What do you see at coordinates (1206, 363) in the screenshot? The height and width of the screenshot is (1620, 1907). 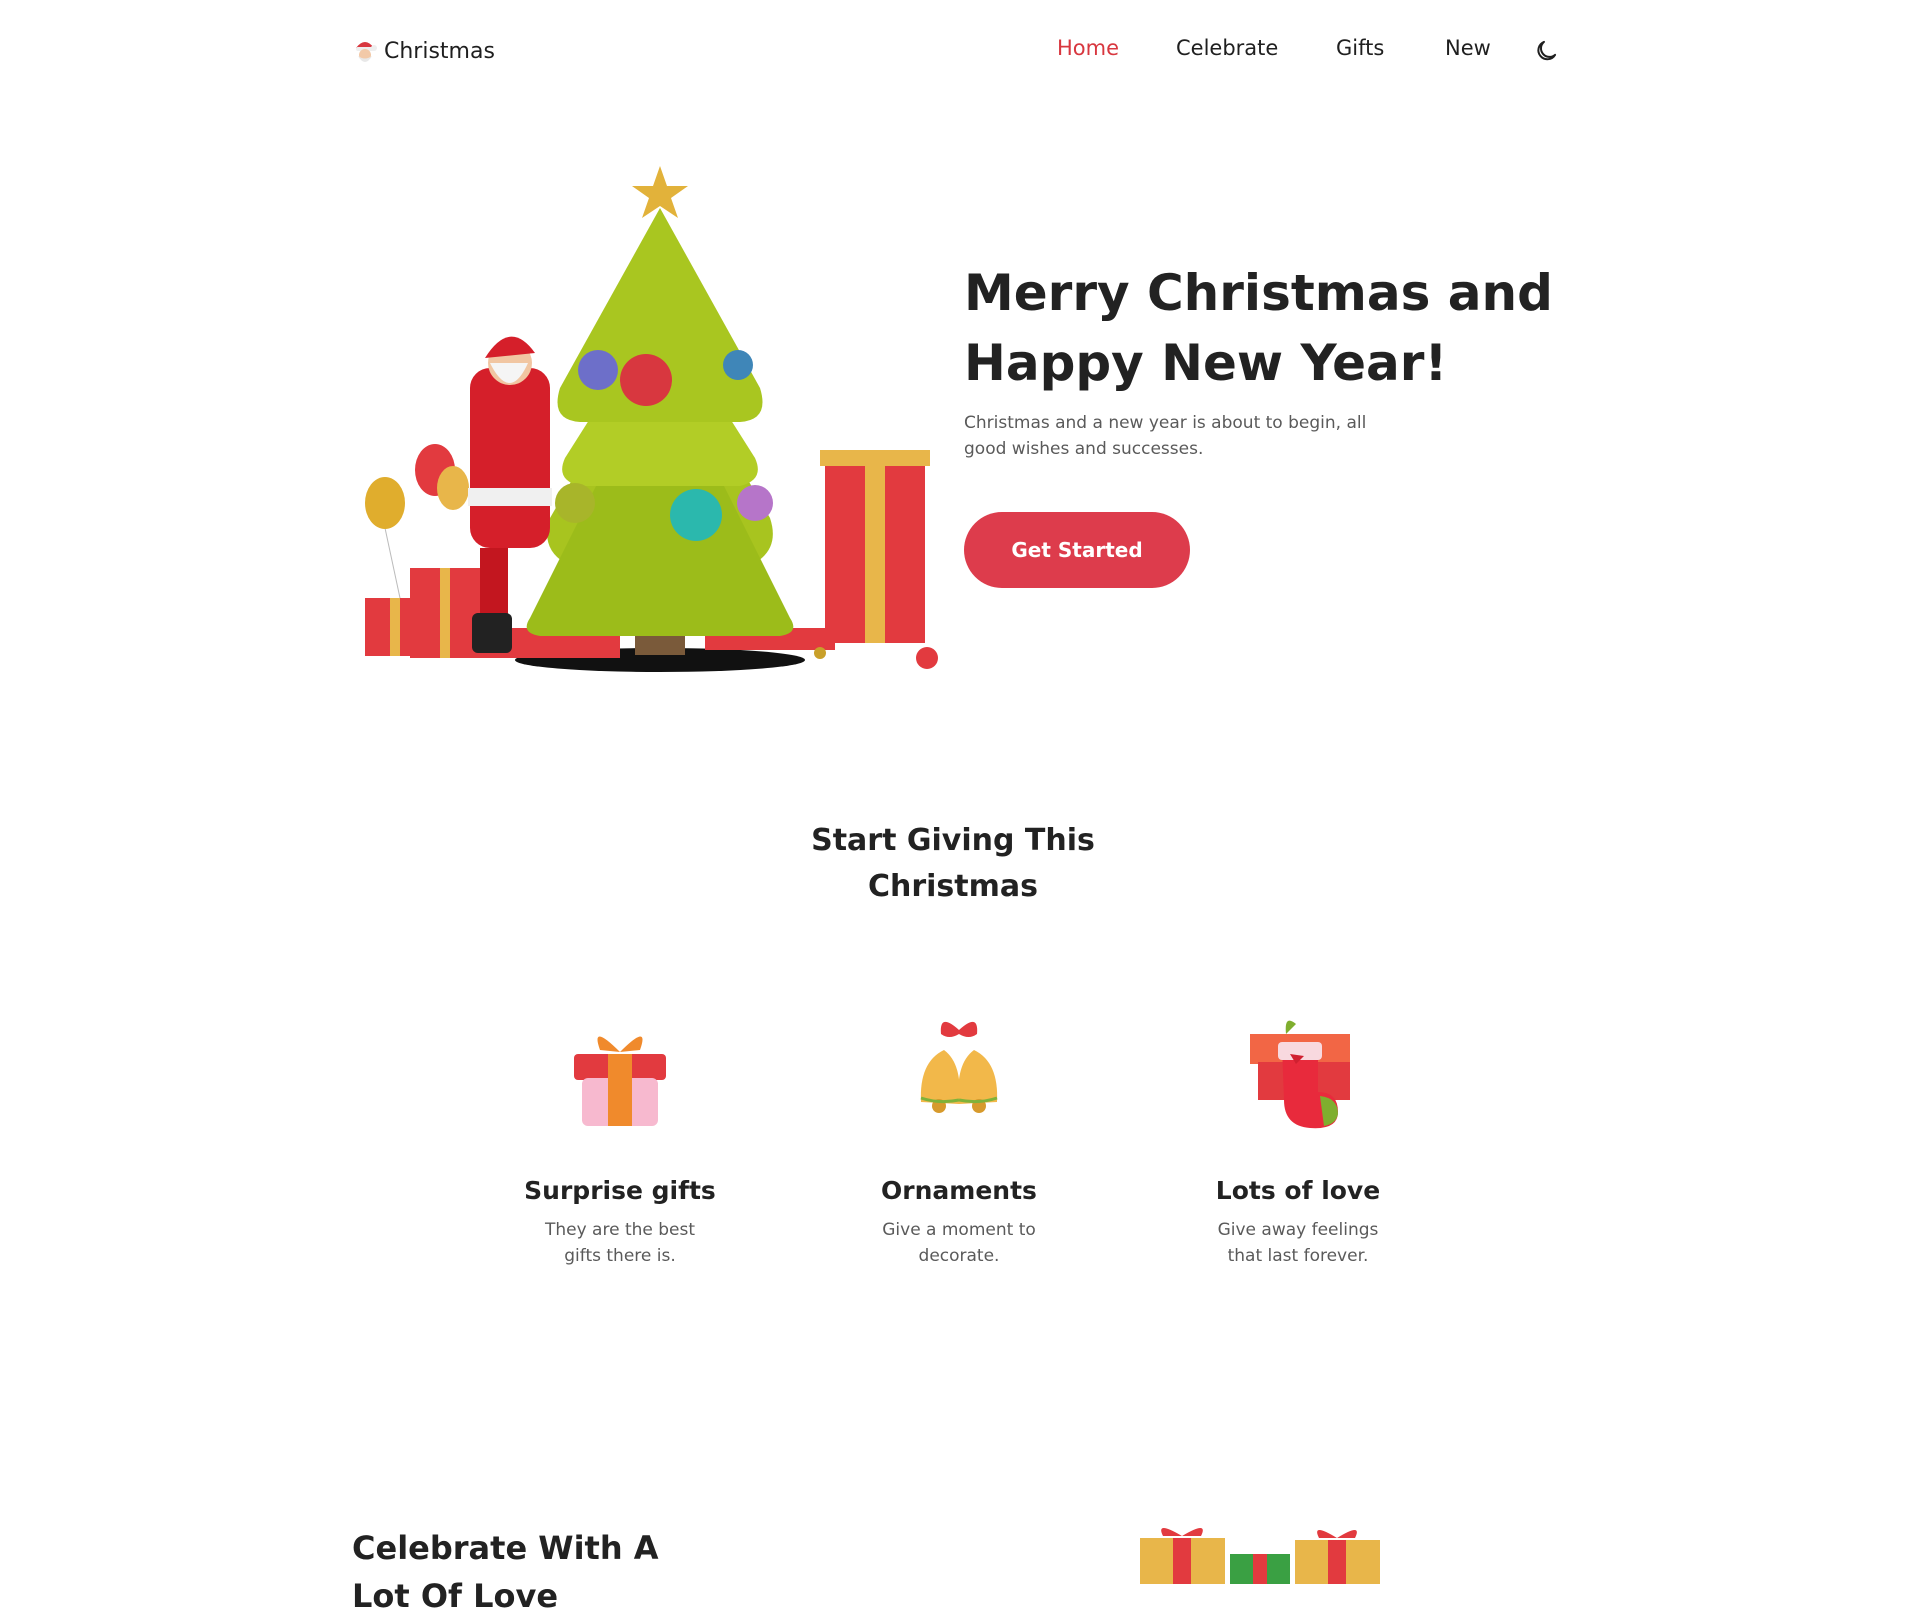 I see `hero-title-line2: Happy New Year!` at bounding box center [1206, 363].